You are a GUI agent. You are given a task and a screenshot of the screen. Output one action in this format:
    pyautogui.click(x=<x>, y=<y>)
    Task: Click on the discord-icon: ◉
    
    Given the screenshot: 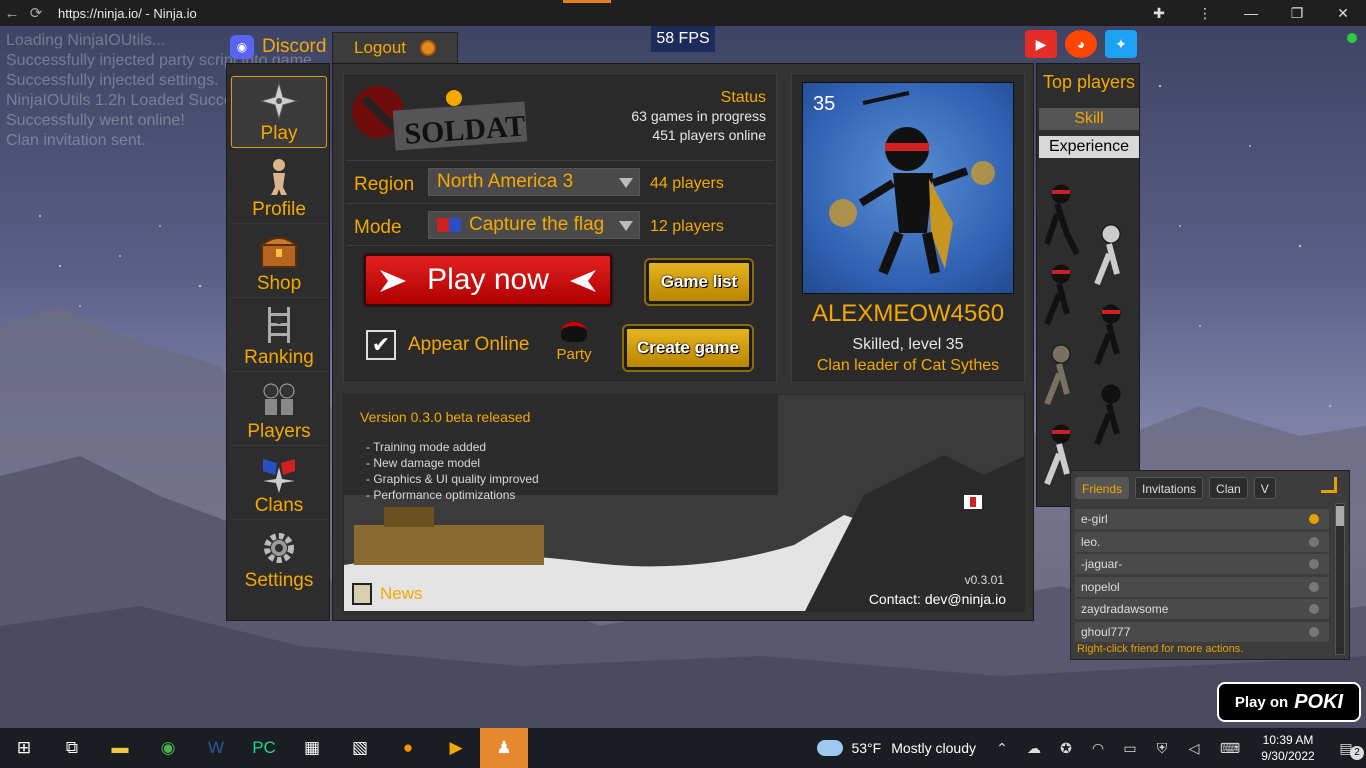 What is the action you would take?
    pyautogui.click(x=242, y=47)
    